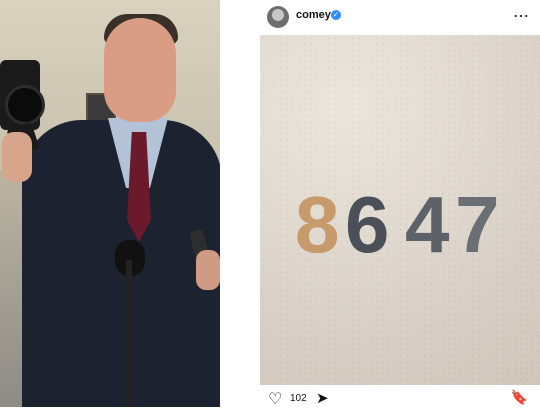 The width and height of the screenshot is (540, 409). I want to click on digit-7: 7, so click(478, 224).